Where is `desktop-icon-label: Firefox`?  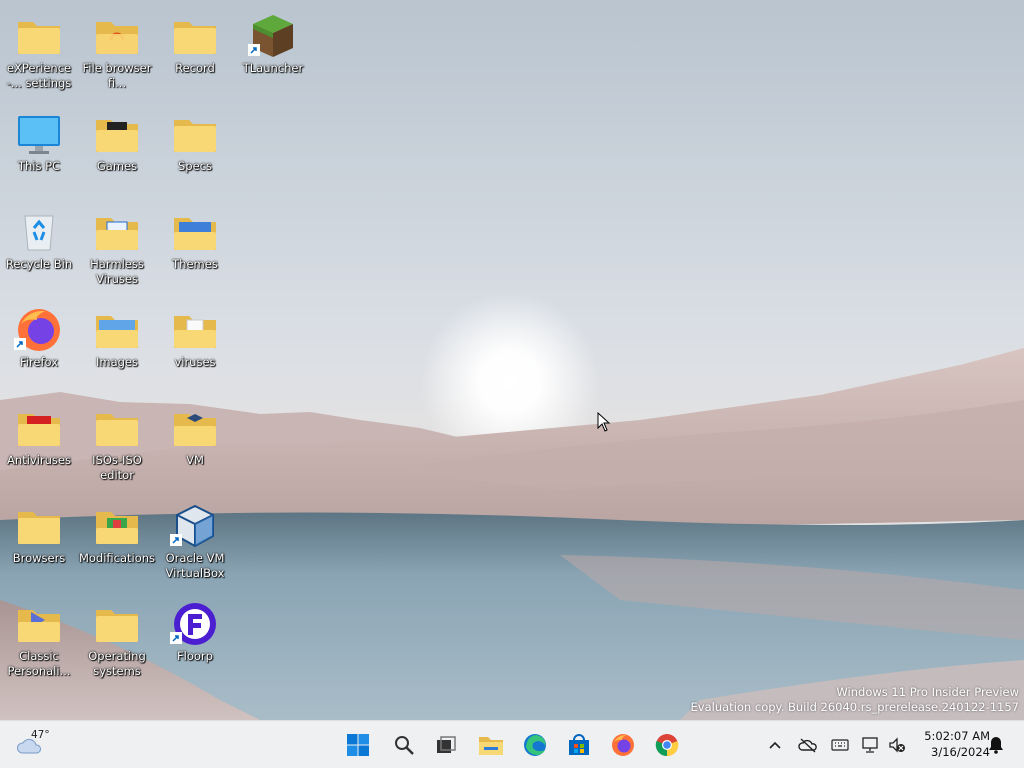 desktop-icon-label: Firefox is located at coordinates (39, 362).